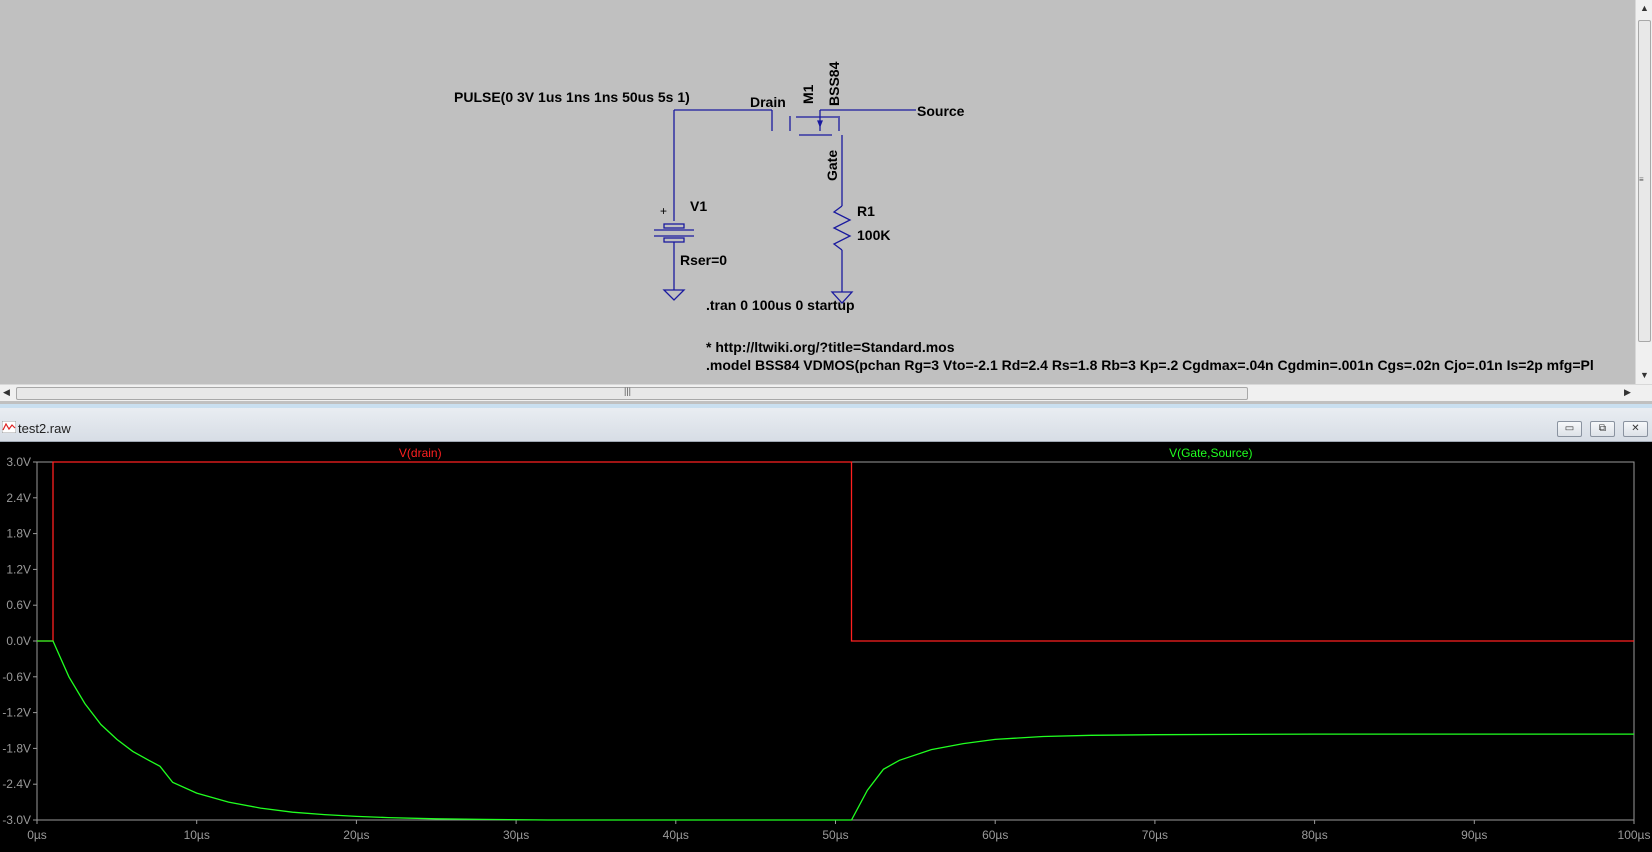  Describe the element at coordinates (9, 427) in the screenshot. I see `waveform-icon` at that location.